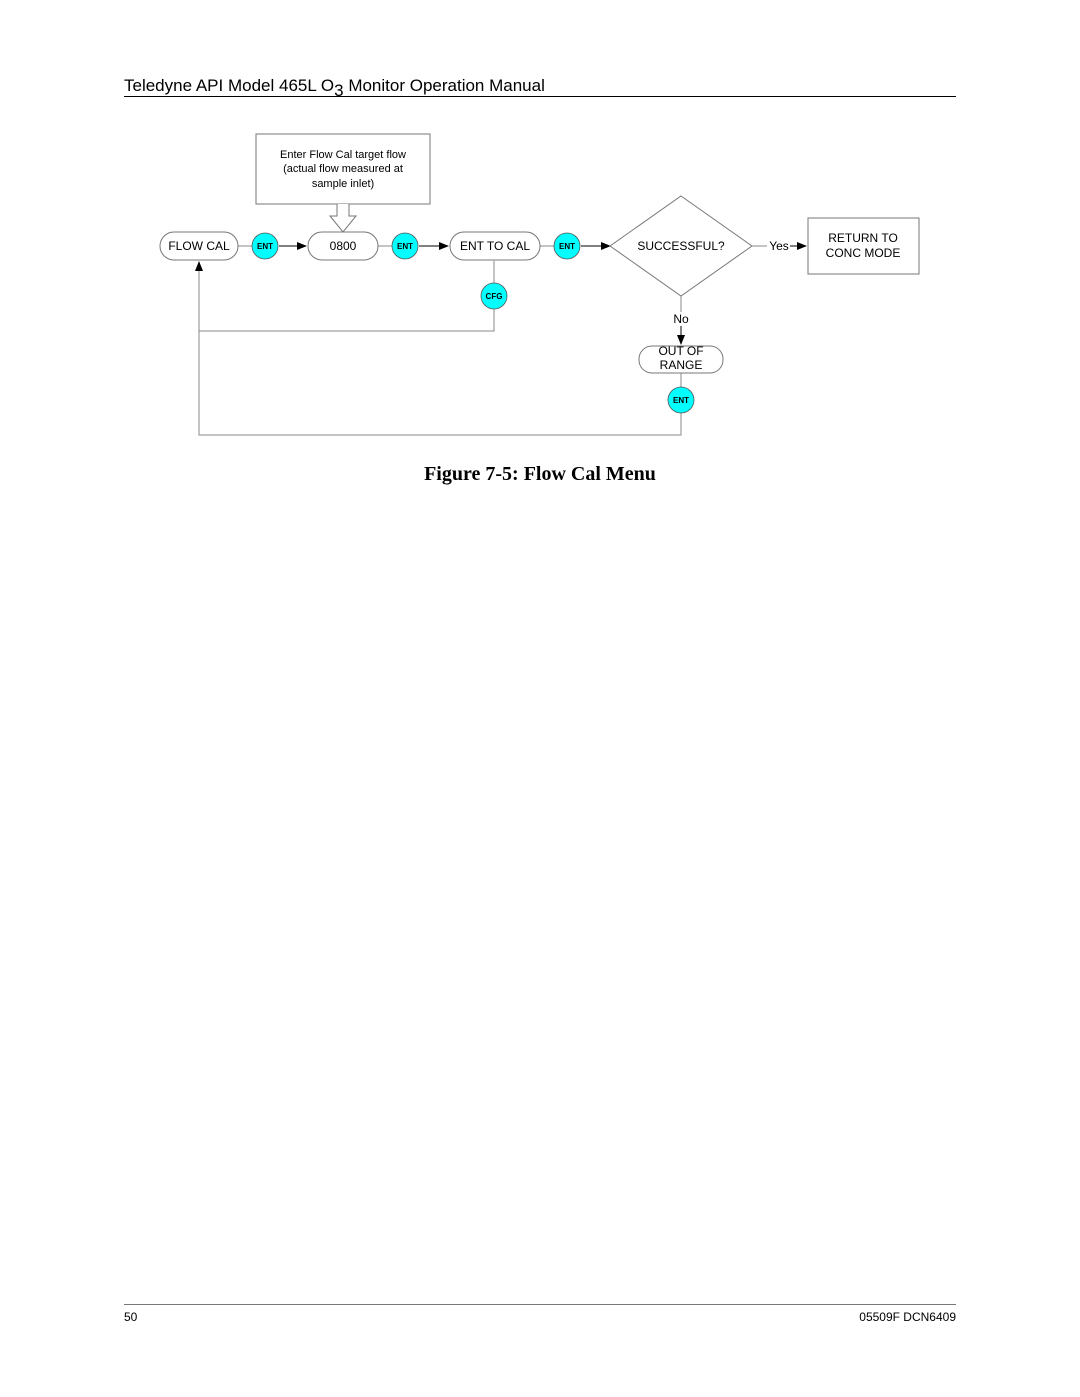 Image resolution: width=1080 pixels, height=1397 pixels. I want to click on node-return-line-1: RETURN TO, so click(863, 238).